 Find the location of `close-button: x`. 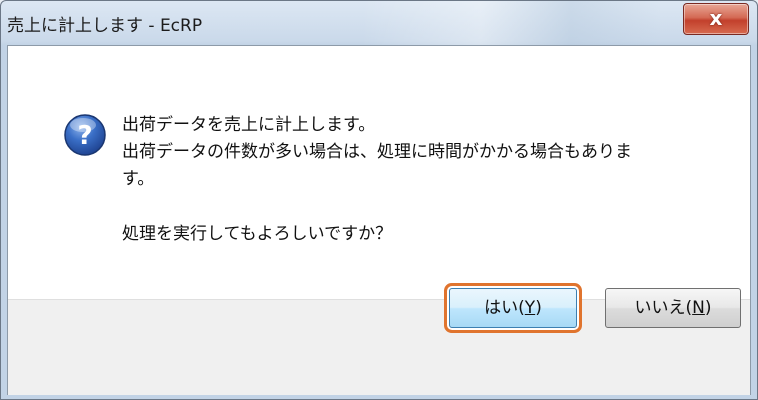

close-button: x is located at coordinates (716, 19).